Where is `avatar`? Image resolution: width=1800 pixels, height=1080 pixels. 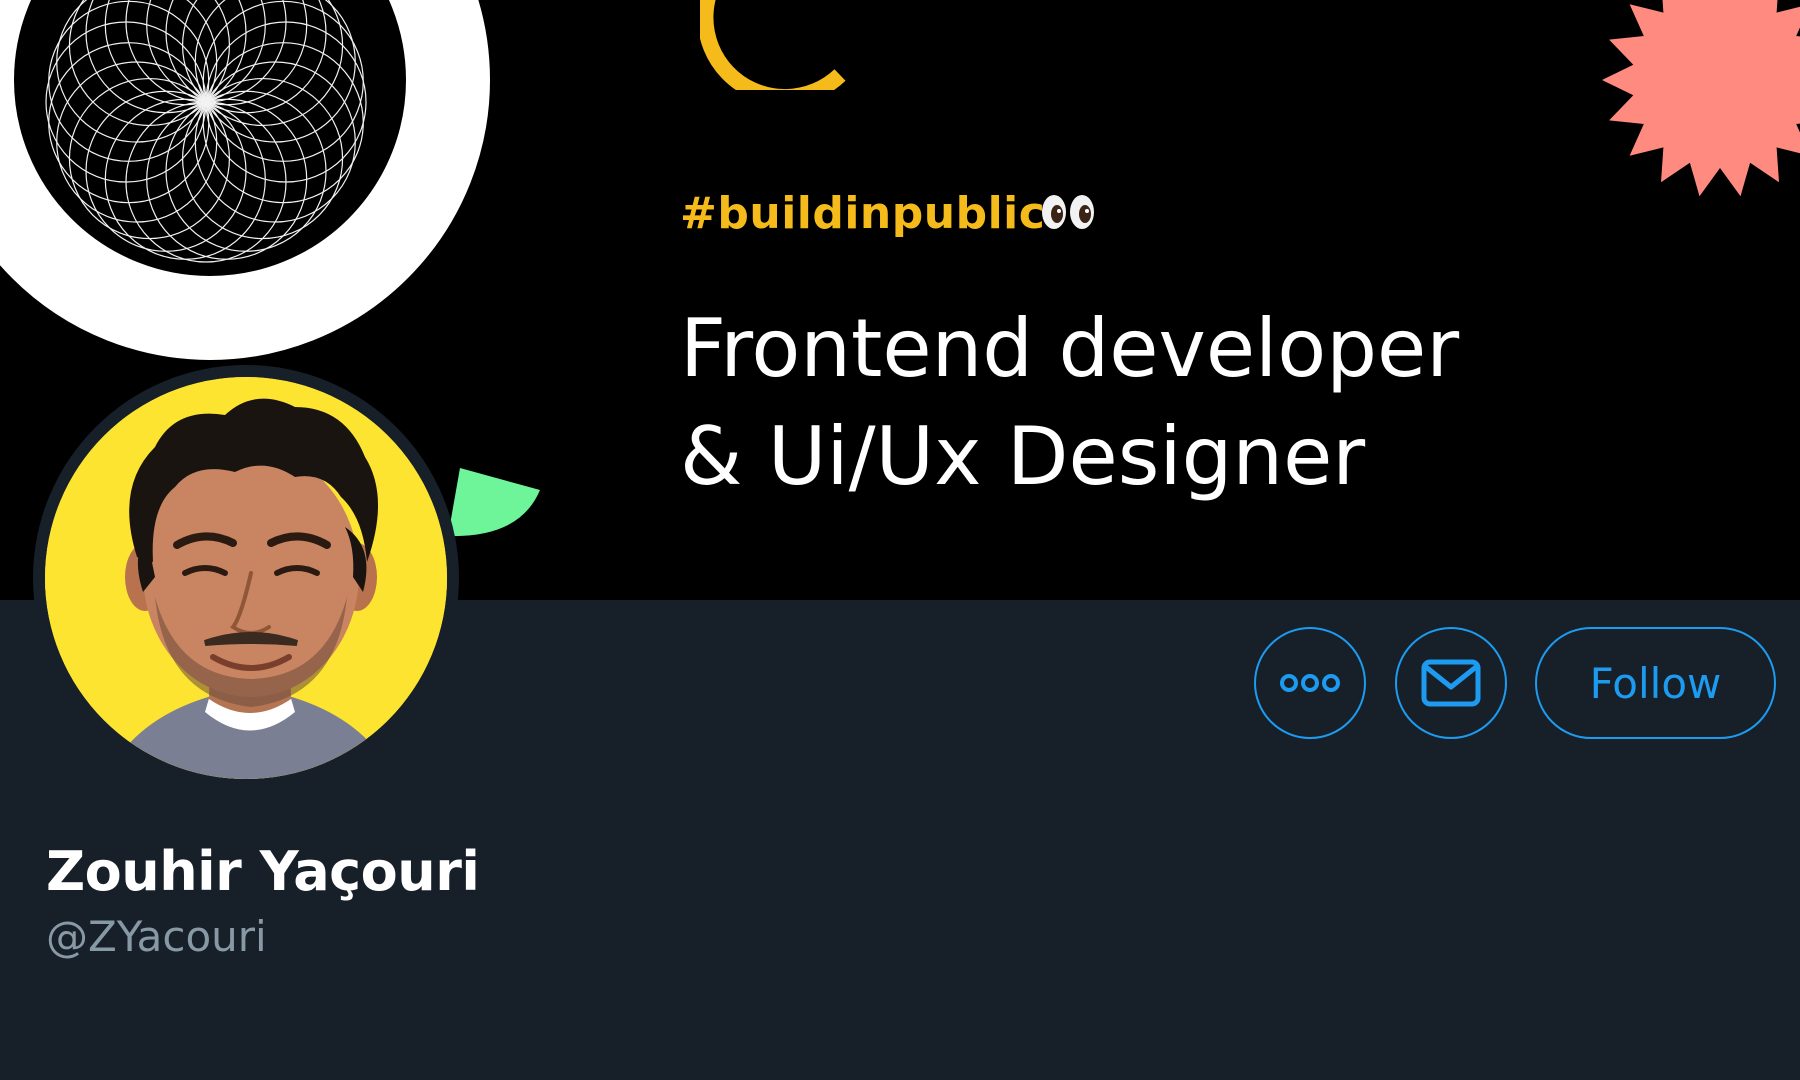 avatar is located at coordinates (246, 578).